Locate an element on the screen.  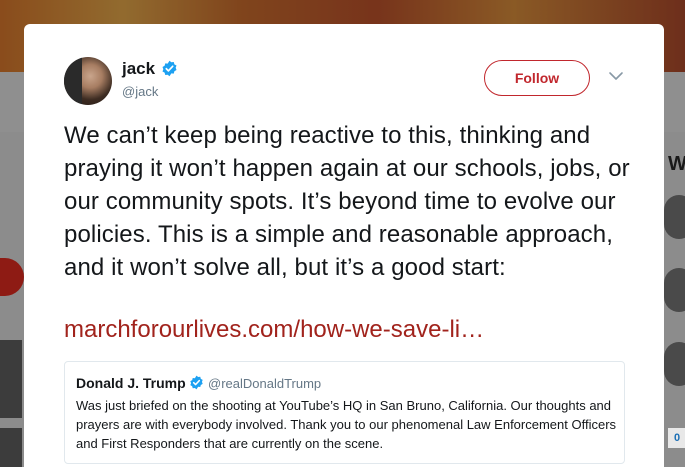
quoted-author-handle: @realDonaldTrump is located at coordinates (265, 383).